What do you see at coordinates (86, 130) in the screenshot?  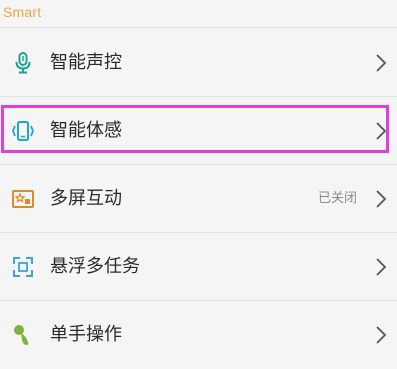 I see `setting-label: 智能体感` at bounding box center [86, 130].